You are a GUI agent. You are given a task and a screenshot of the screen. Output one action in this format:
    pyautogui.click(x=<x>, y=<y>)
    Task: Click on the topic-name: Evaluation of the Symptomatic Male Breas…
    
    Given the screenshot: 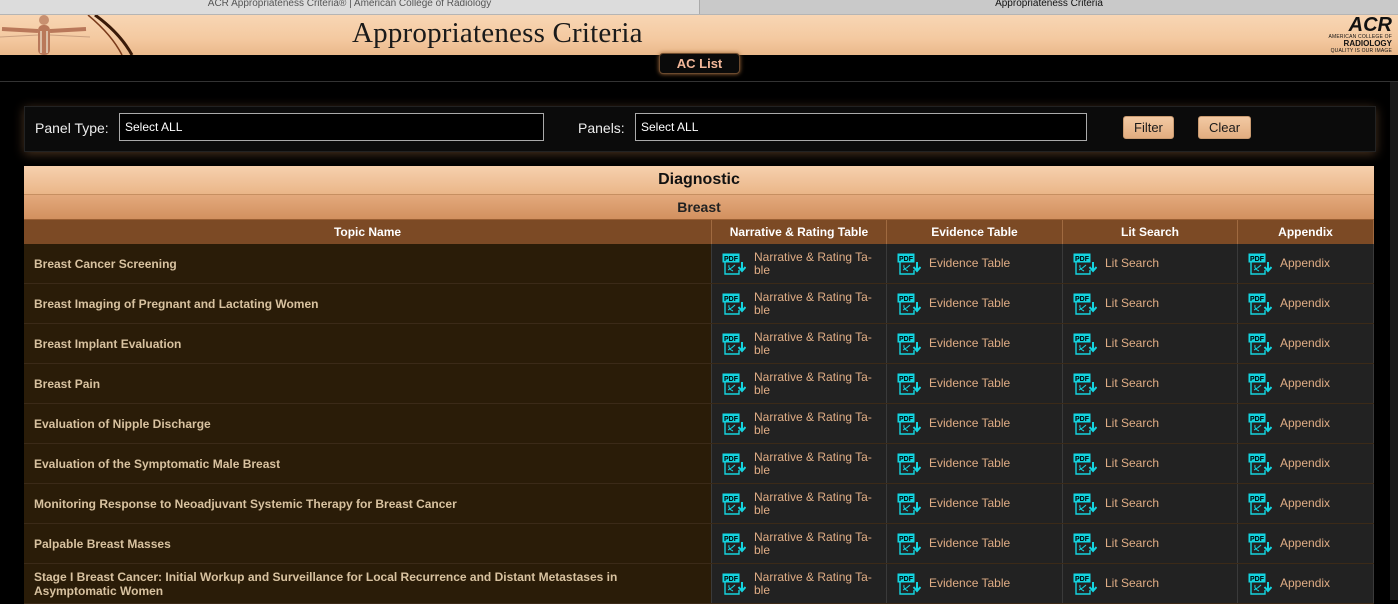 What is the action you would take?
    pyautogui.click(x=368, y=463)
    